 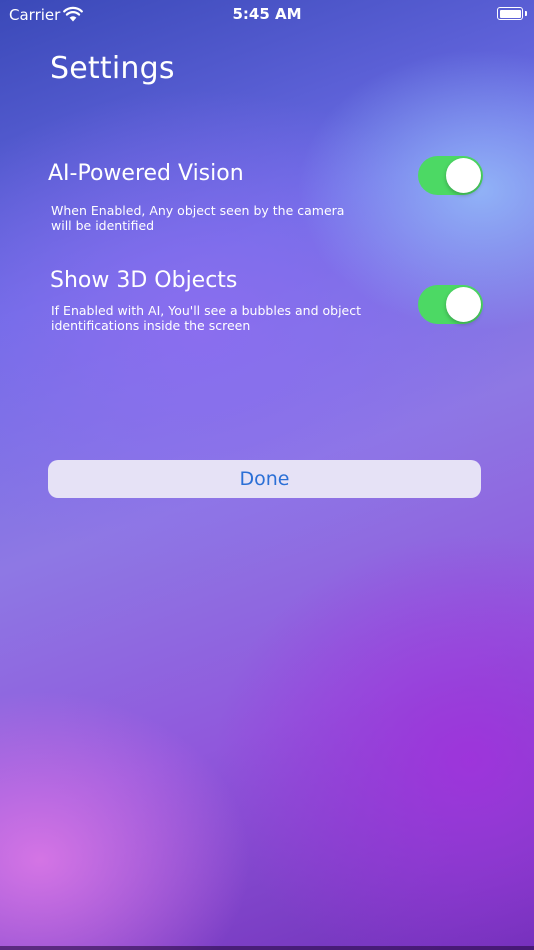 I want to click on battery-icon, so click(x=510, y=13).